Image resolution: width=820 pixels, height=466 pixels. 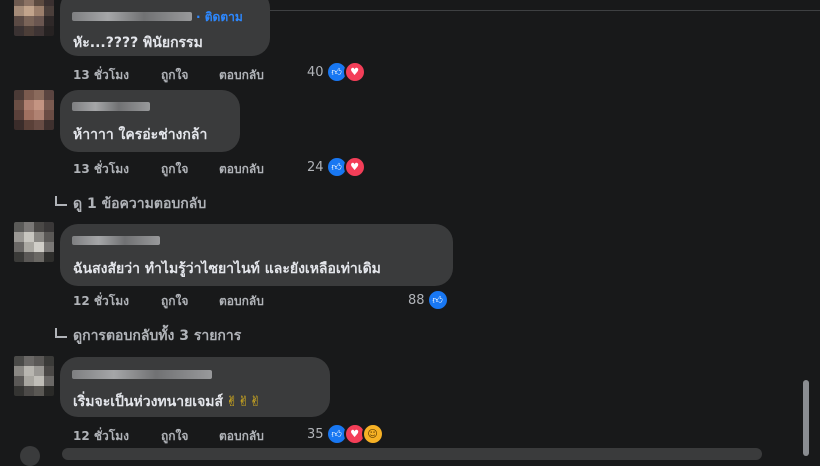 I want to click on comment-text-body: เริ่มจะเป็นห่วงทนายเจมส์, so click(x=148, y=402).